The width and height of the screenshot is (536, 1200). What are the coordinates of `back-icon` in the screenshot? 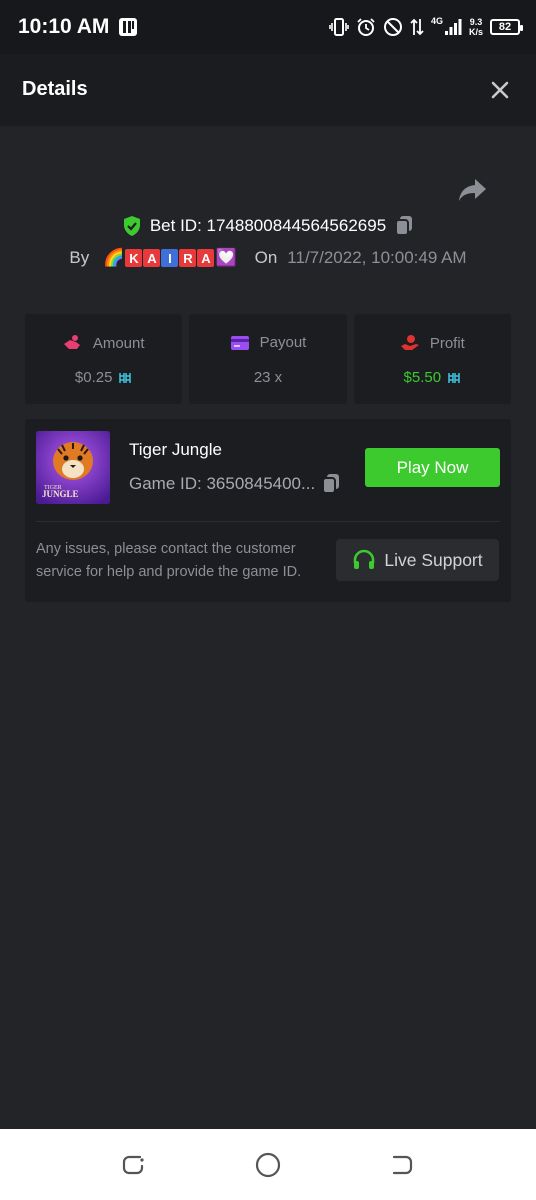 It's located at (402, 1165).